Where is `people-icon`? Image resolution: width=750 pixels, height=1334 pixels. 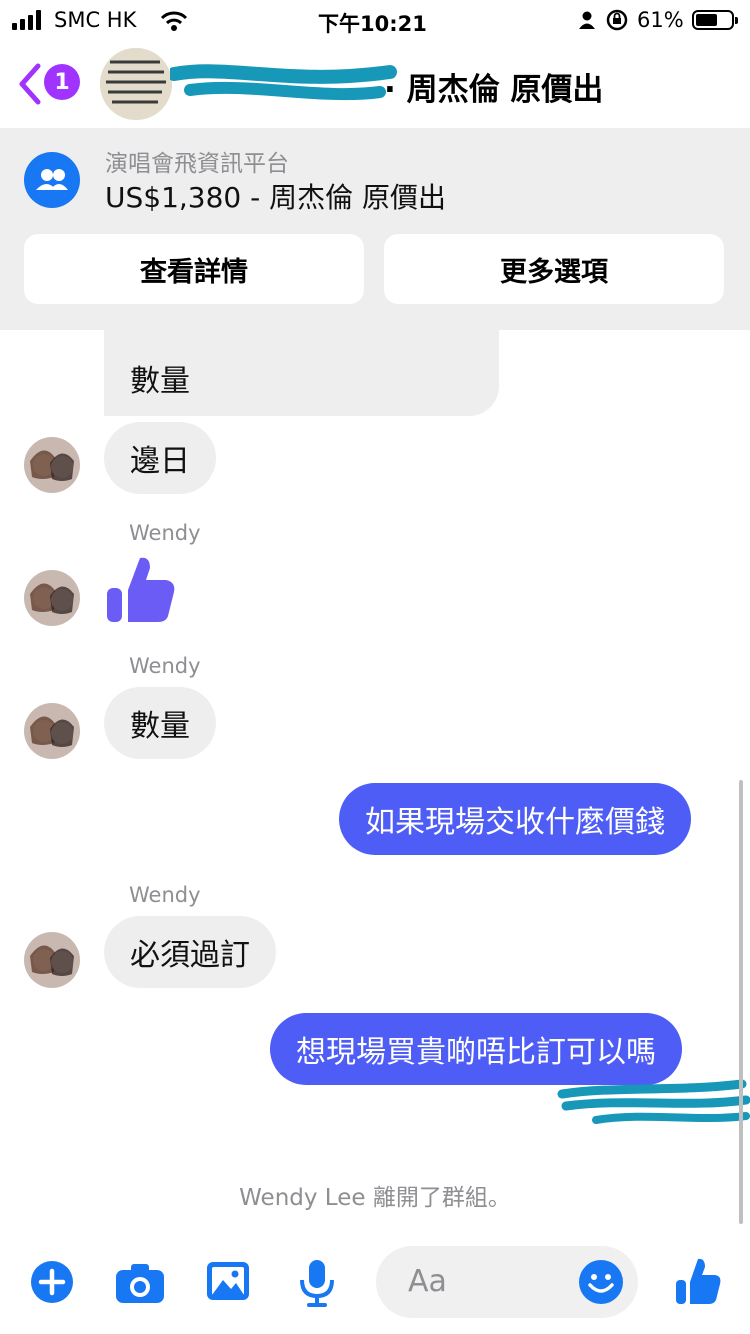 people-icon is located at coordinates (52, 179).